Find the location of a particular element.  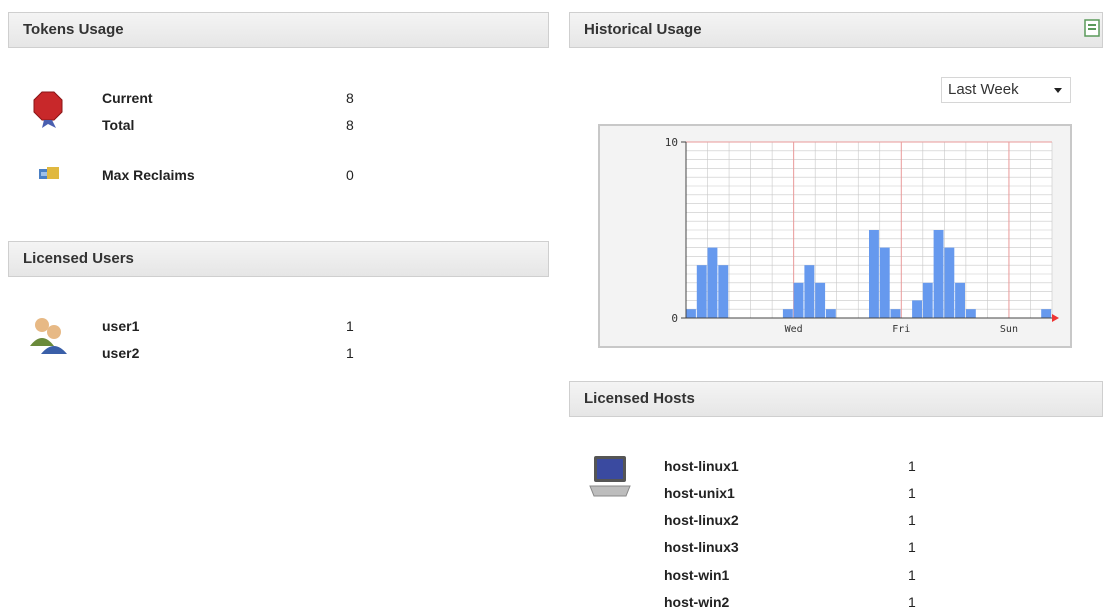

user1-value: 1 is located at coordinates (350, 326).